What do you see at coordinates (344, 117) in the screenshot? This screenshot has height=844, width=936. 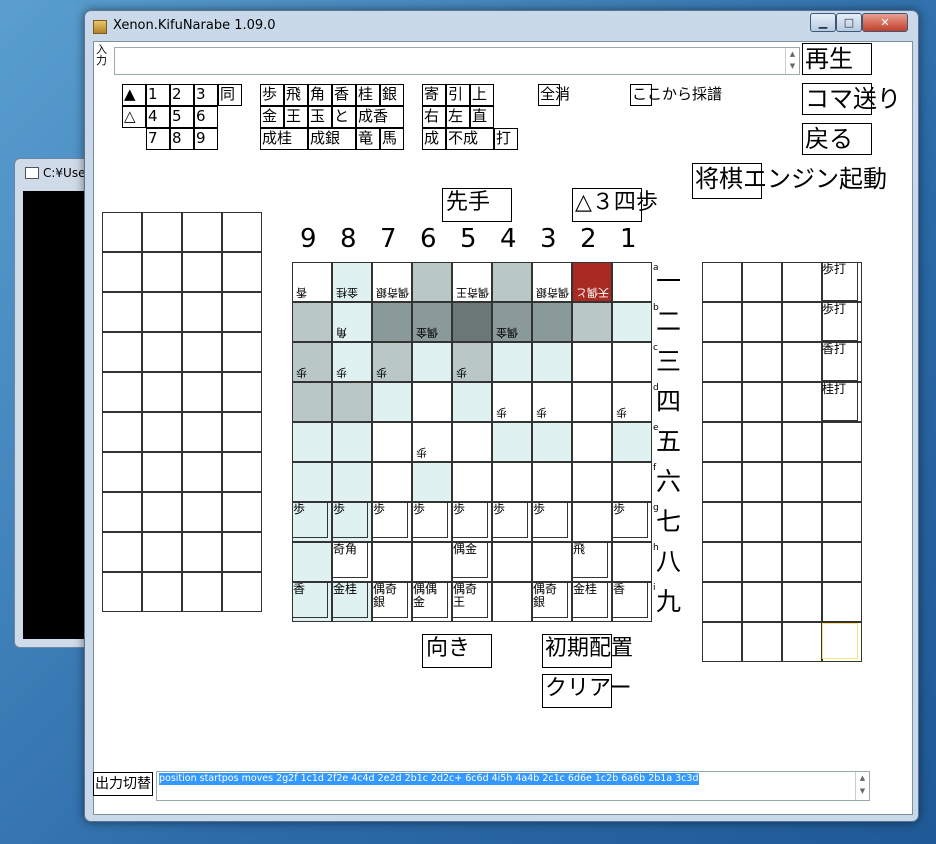 I see `piece-btn: と` at bounding box center [344, 117].